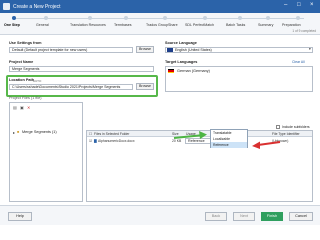 This screenshot has width=320, height=240. Describe the element at coordinates (272, 216) in the screenshot. I see `finish-button: Finish` at that location.